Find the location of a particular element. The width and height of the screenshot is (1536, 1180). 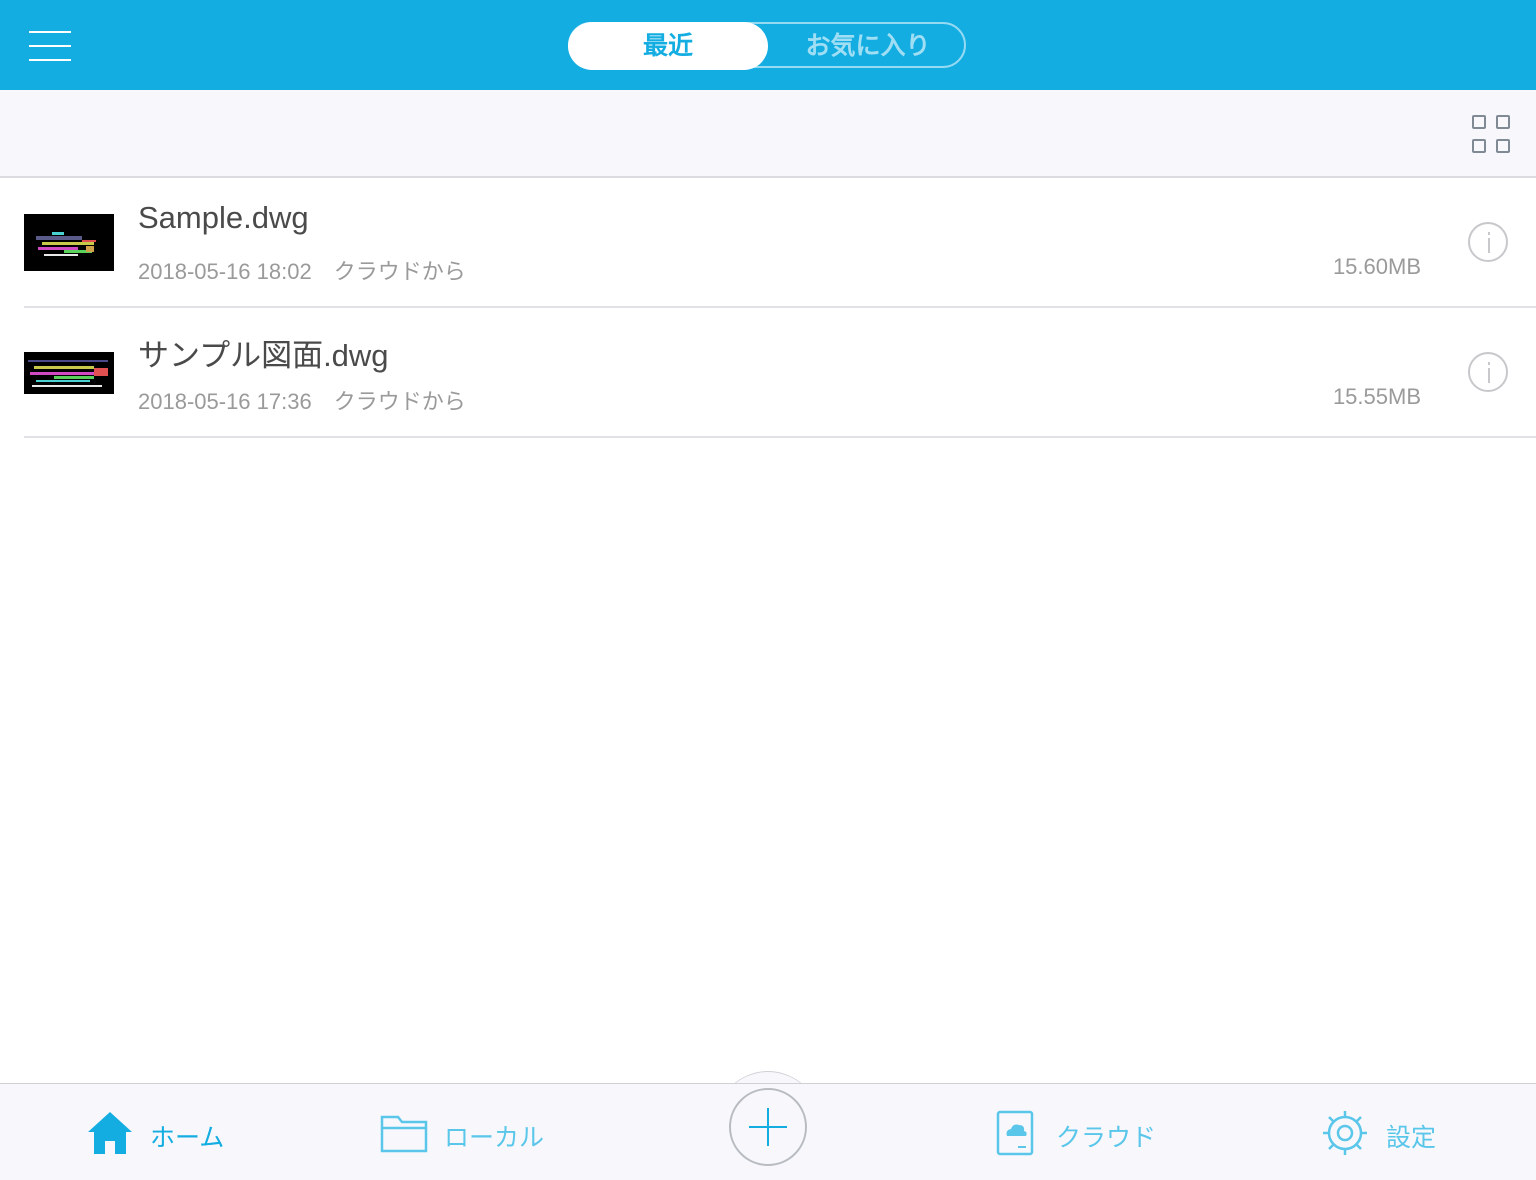

file-date: 2018-05-16 17:36 is located at coordinates (225, 401).